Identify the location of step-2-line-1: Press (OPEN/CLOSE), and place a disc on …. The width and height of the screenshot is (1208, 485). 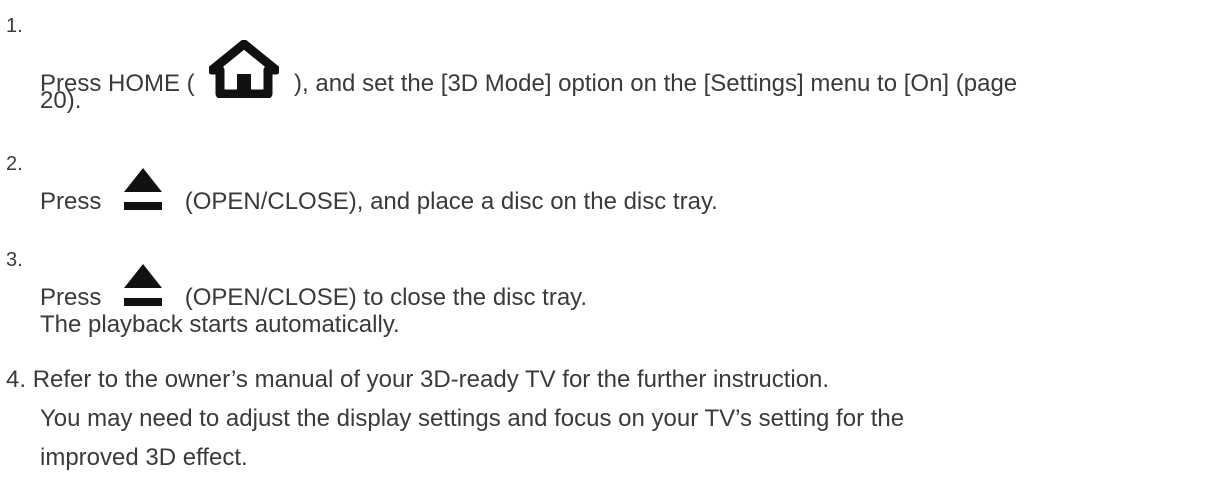
(379, 194).